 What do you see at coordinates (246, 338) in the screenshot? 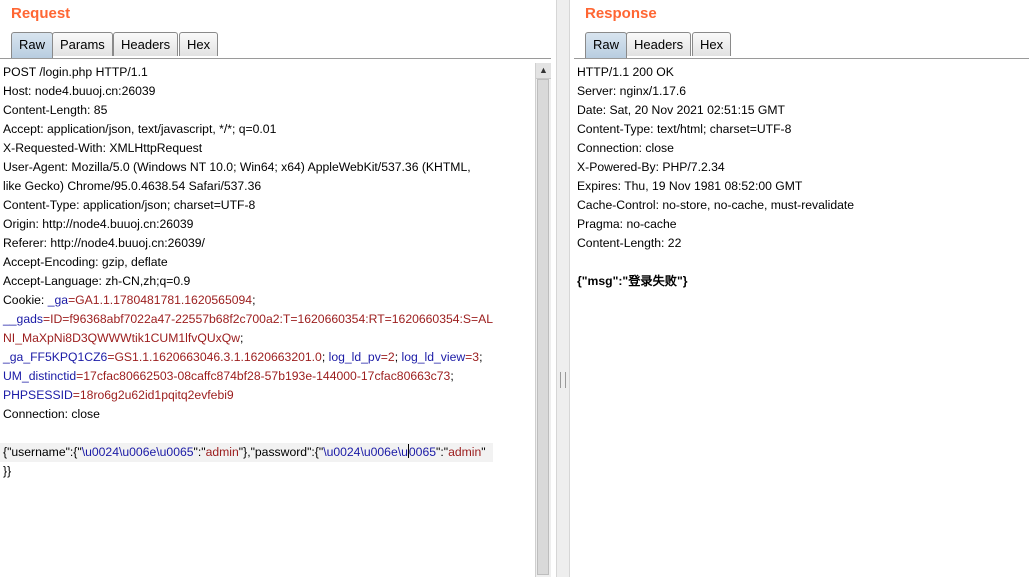
I see `request-line: NI_MaXpNi8D3QWWWtik1CUM1lfvQUxQw;` at bounding box center [246, 338].